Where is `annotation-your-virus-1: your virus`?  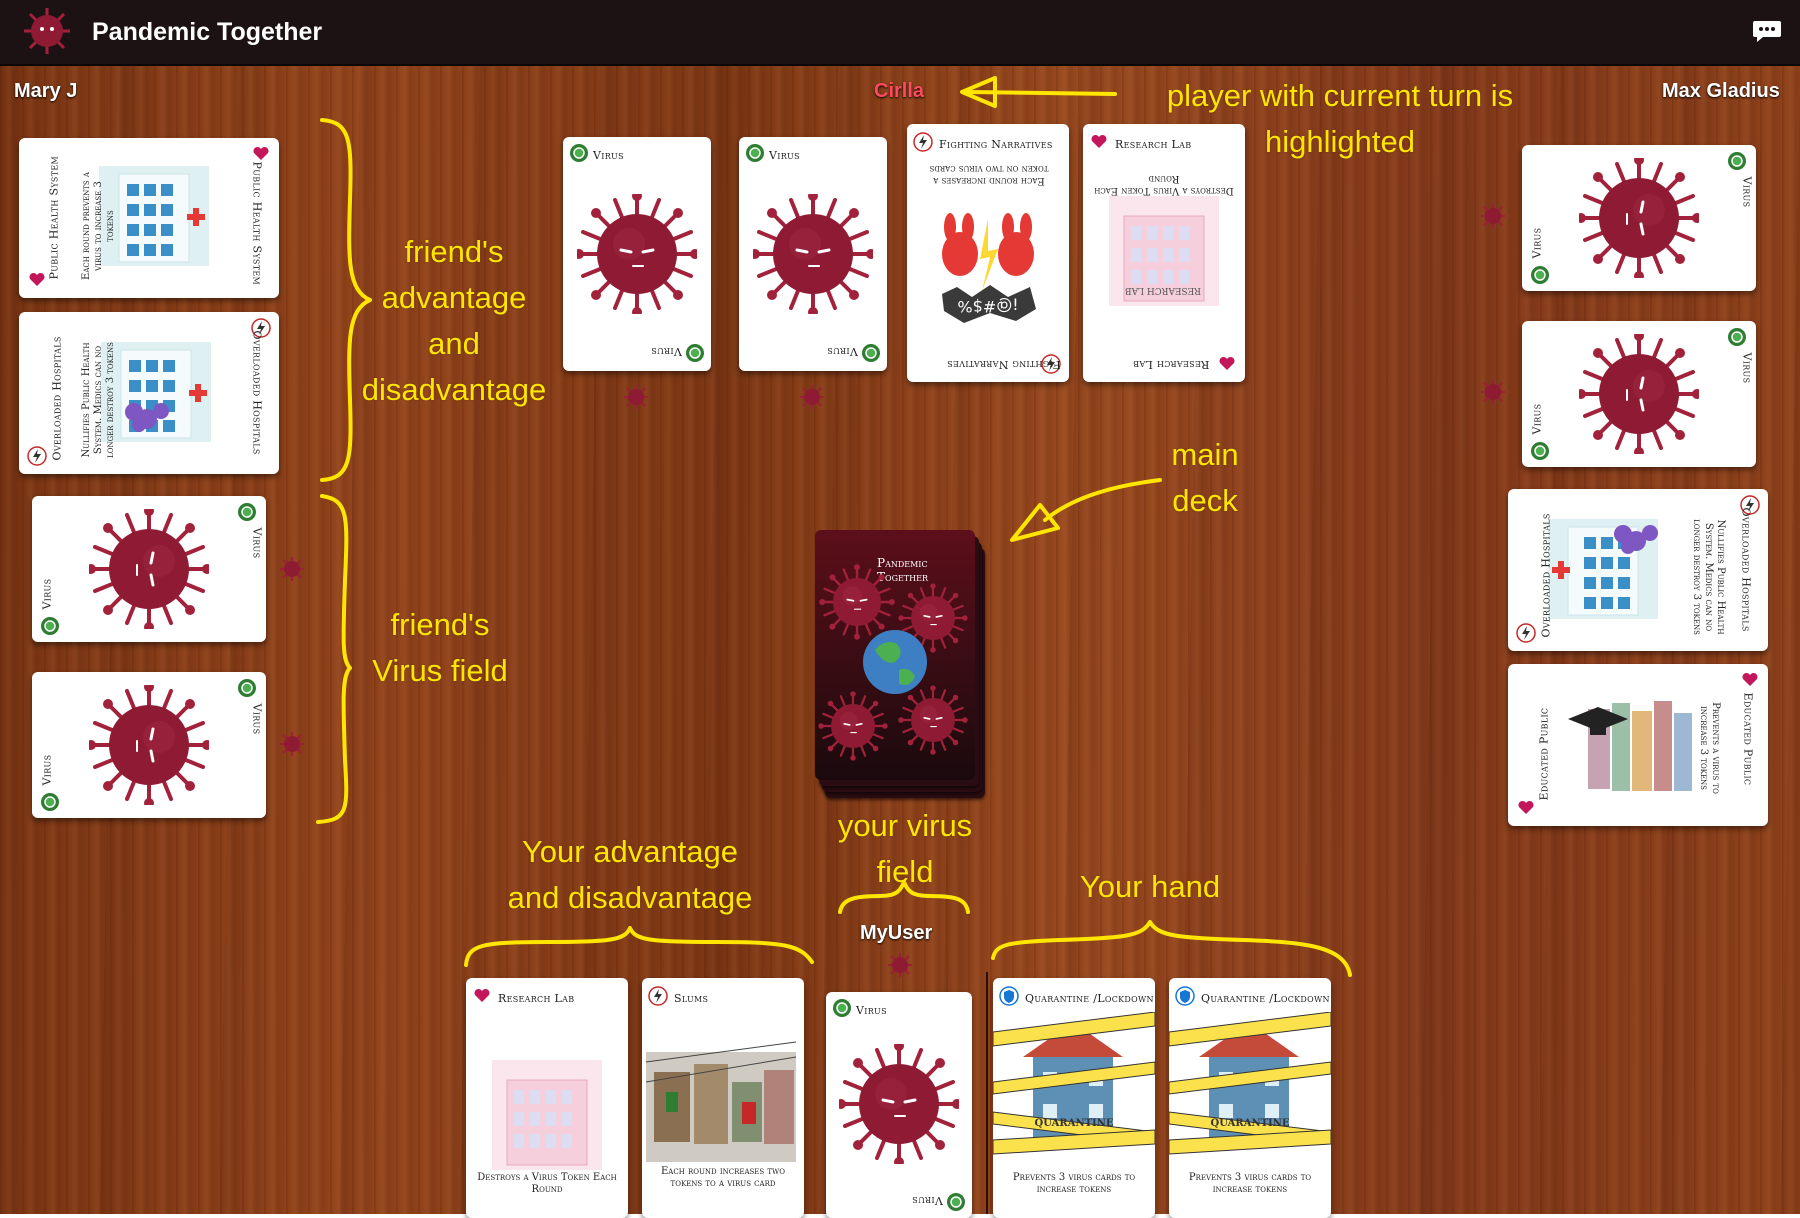
annotation-your-virus-1: your virus is located at coordinates (905, 825).